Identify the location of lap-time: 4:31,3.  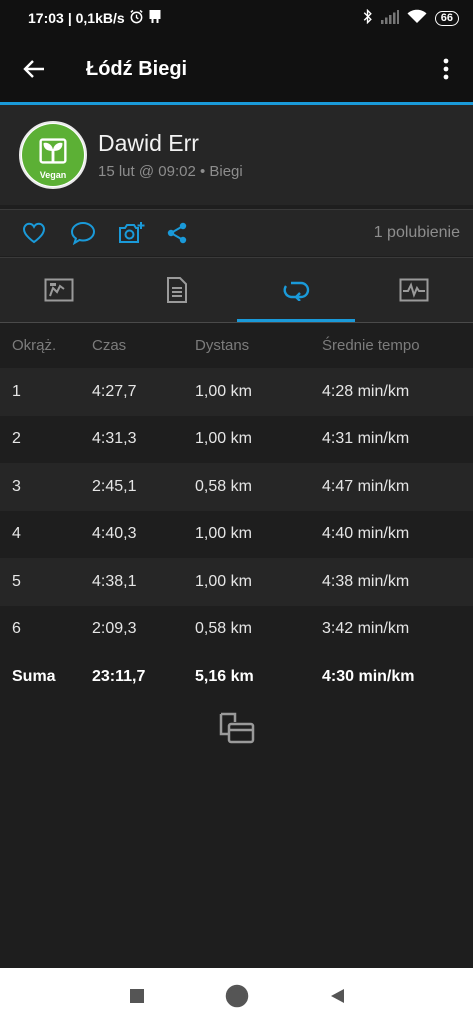
(114, 439).